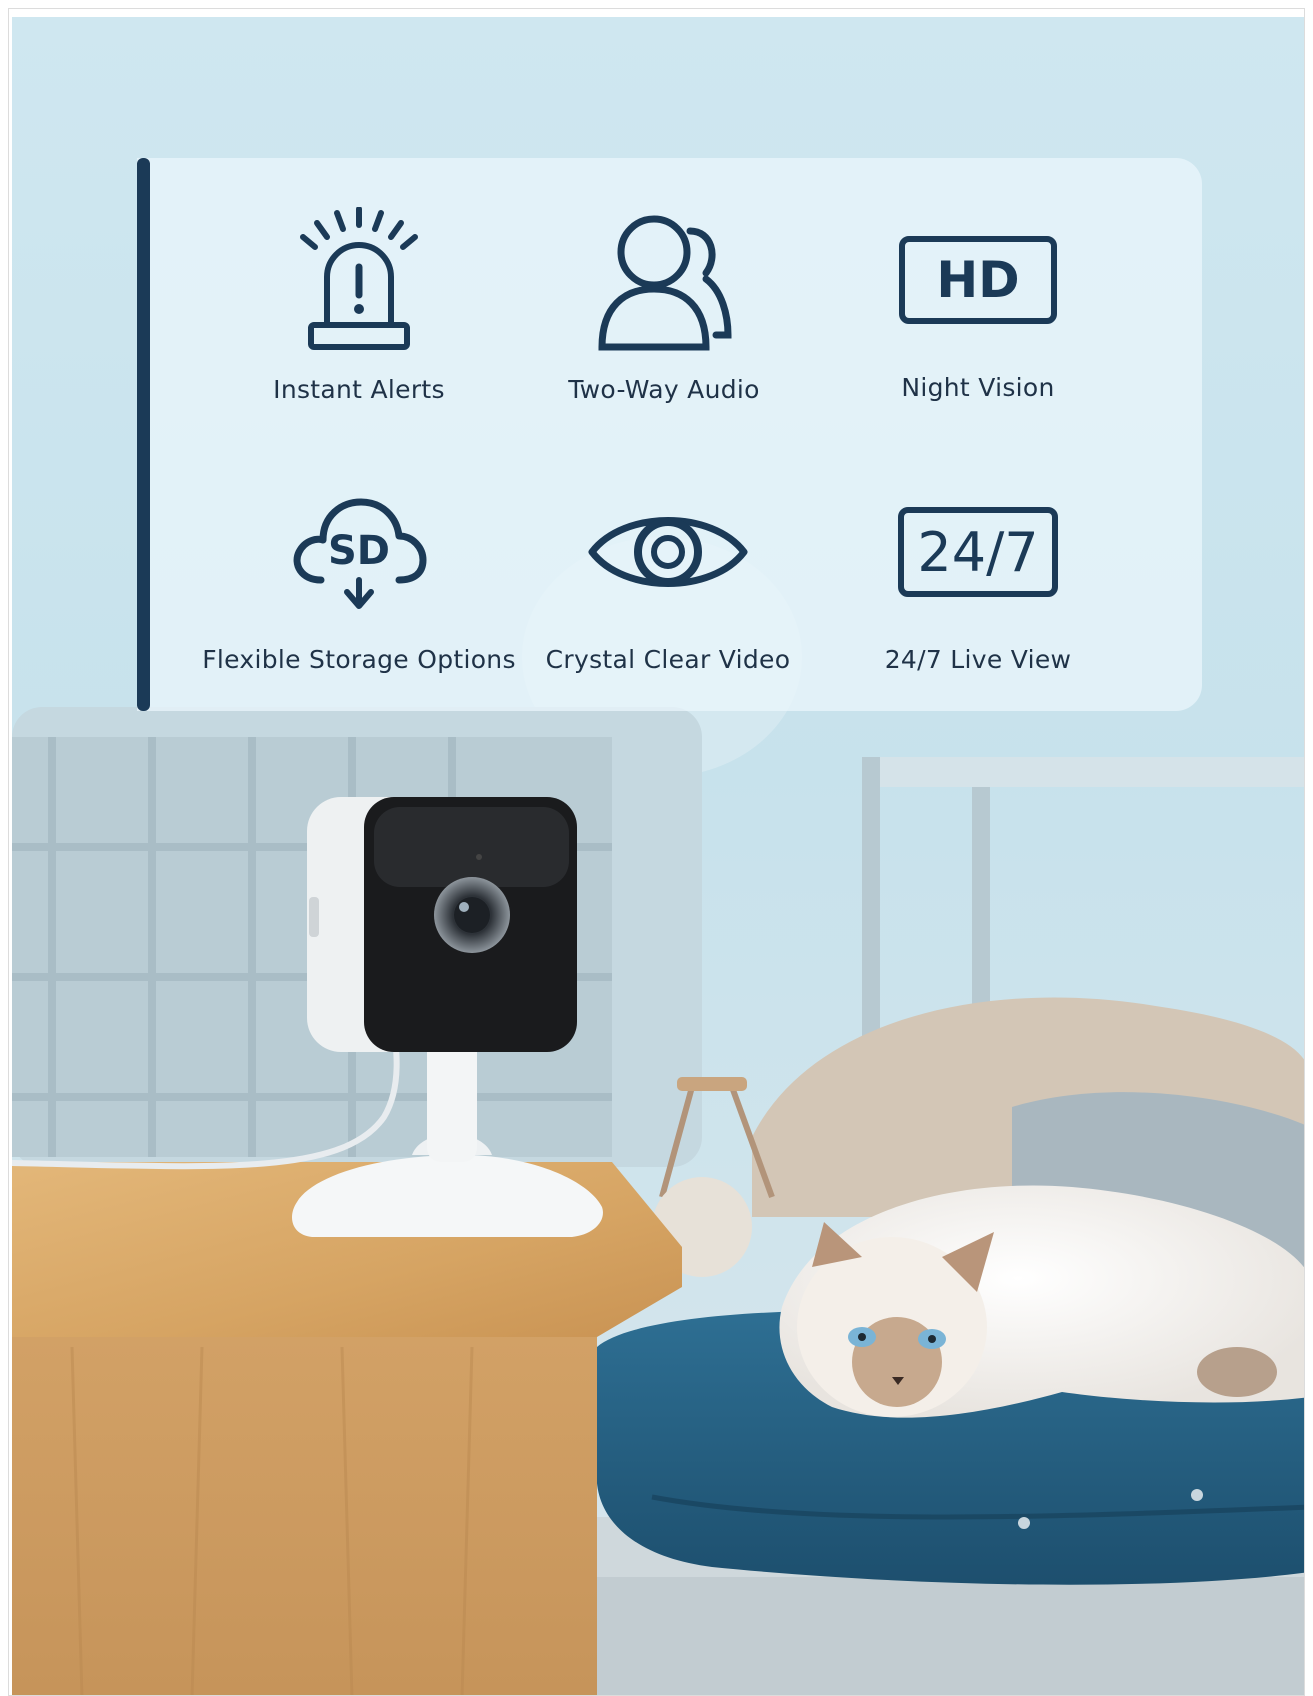  I want to click on hd-badge-icon: HD, so click(978, 280).